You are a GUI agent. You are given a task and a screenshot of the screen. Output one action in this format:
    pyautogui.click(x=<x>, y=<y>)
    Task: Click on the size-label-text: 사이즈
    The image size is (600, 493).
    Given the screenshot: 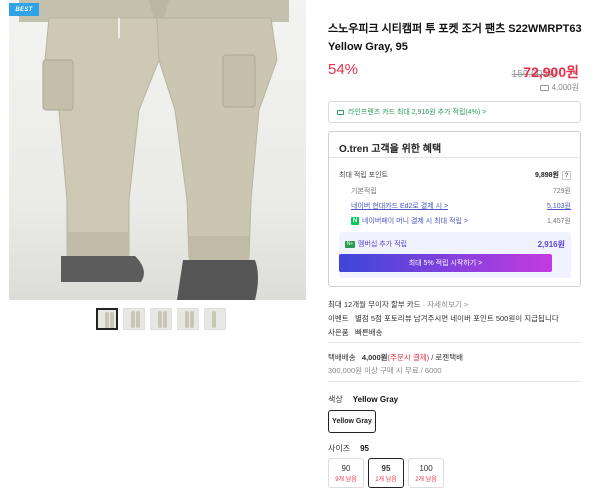 What is the action you would take?
    pyautogui.click(x=339, y=448)
    